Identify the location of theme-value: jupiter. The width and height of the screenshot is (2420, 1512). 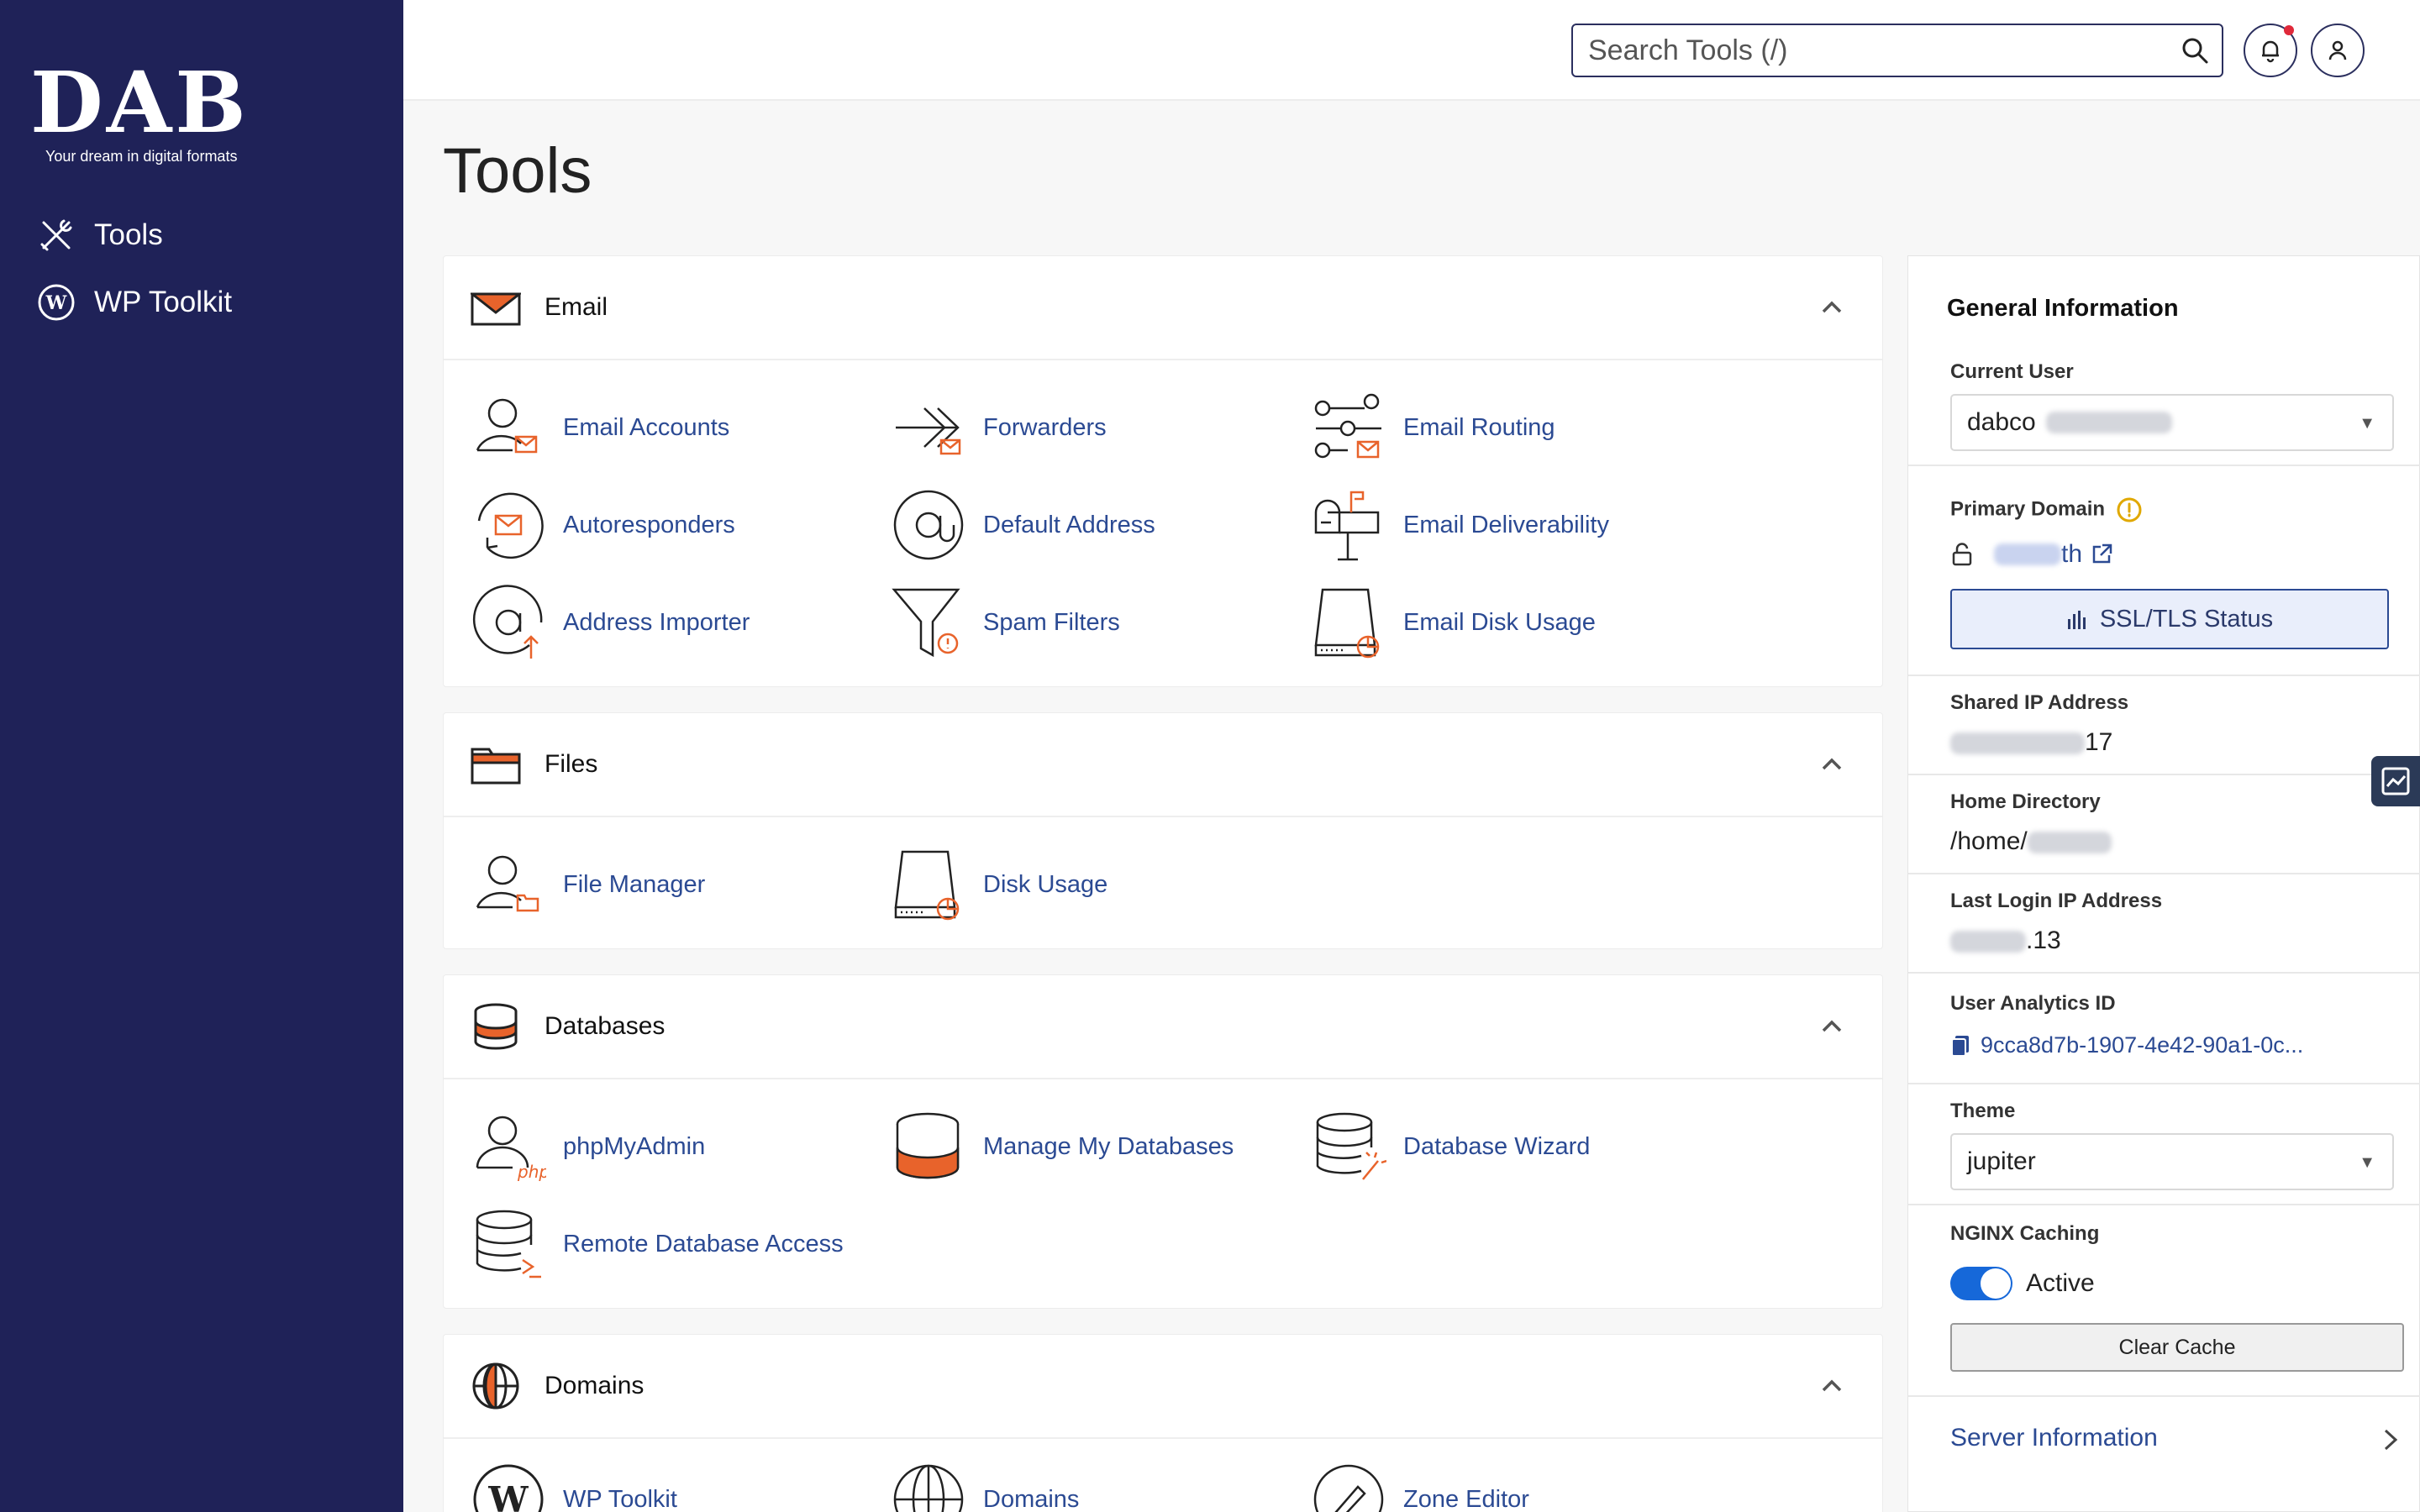
(2001, 1161).